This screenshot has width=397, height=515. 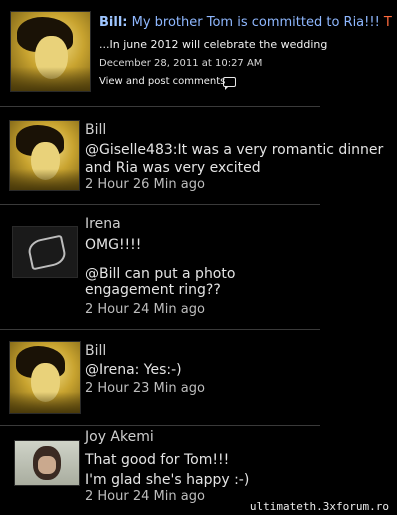 What do you see at coordinates (145, 184) in the screenshot?
I see `comment-time: 2 Hour 26 Min ago` at bounding box center [145, 184].